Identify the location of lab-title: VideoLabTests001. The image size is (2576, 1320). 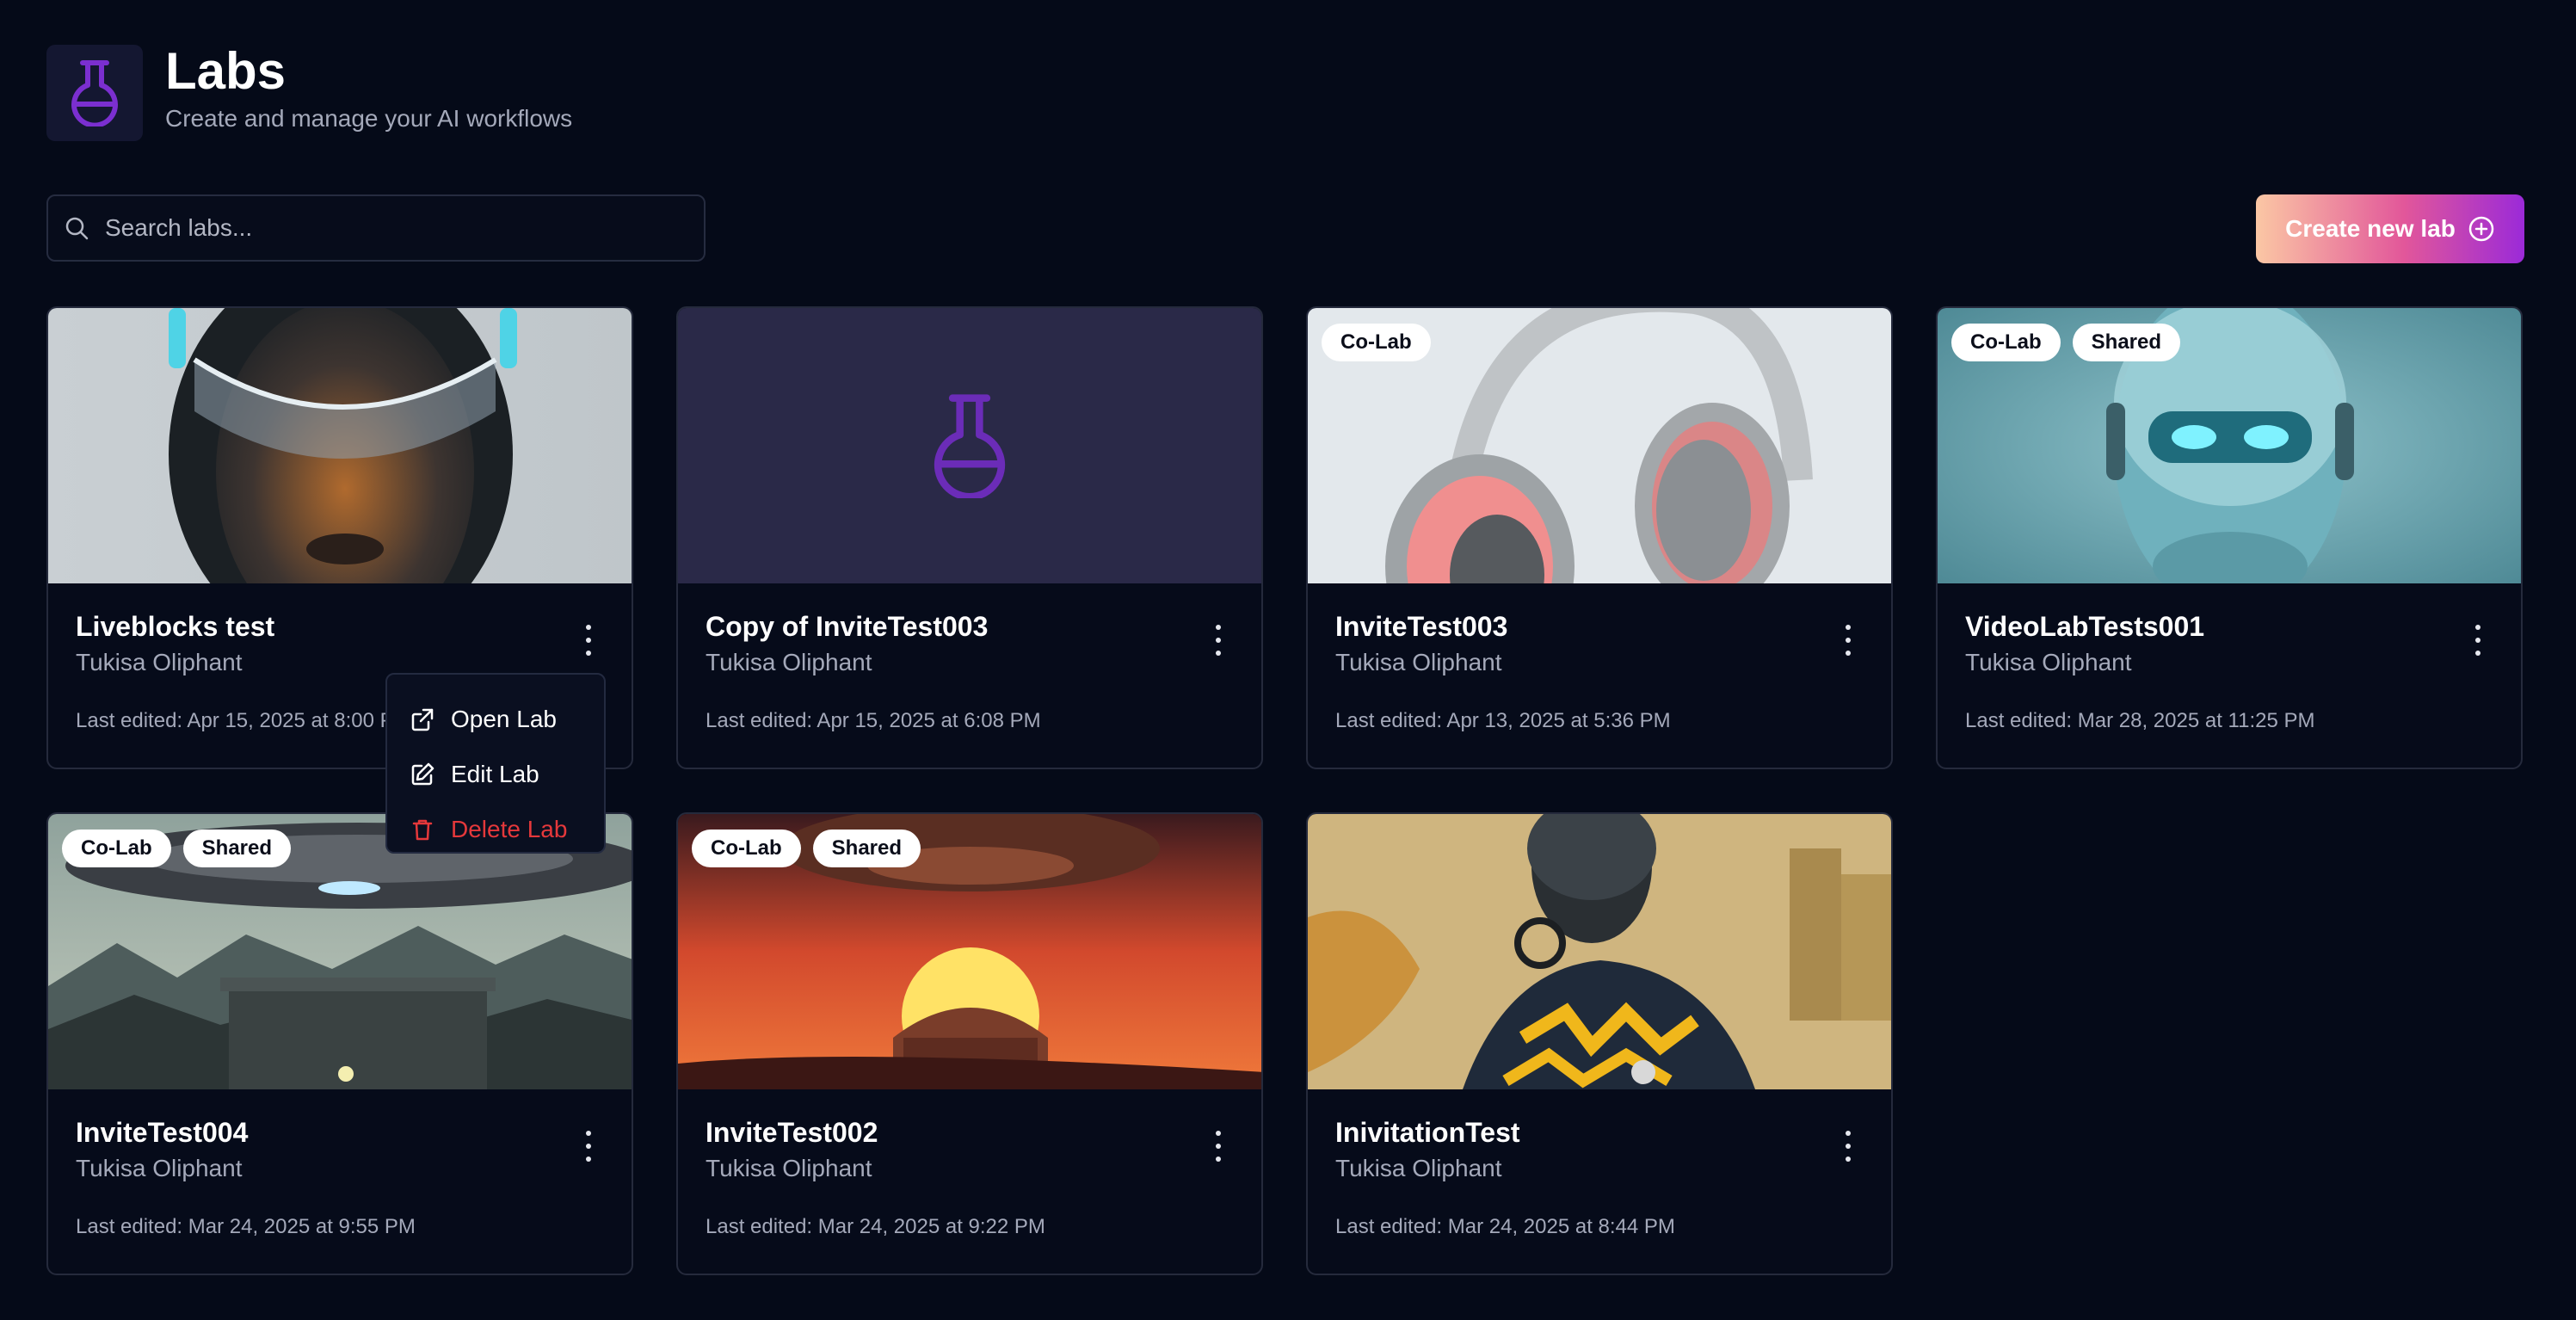
(2085, 626).